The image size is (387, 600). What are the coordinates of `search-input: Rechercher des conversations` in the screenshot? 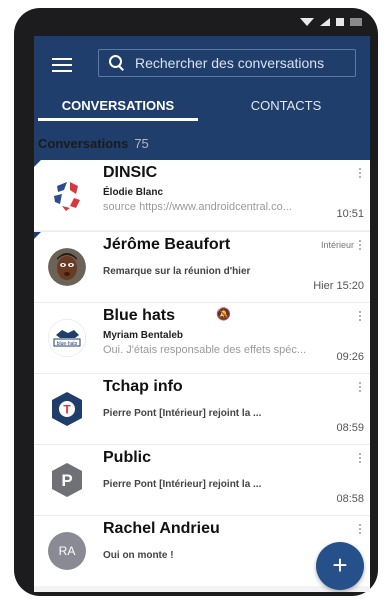 It's located at (227, 63).